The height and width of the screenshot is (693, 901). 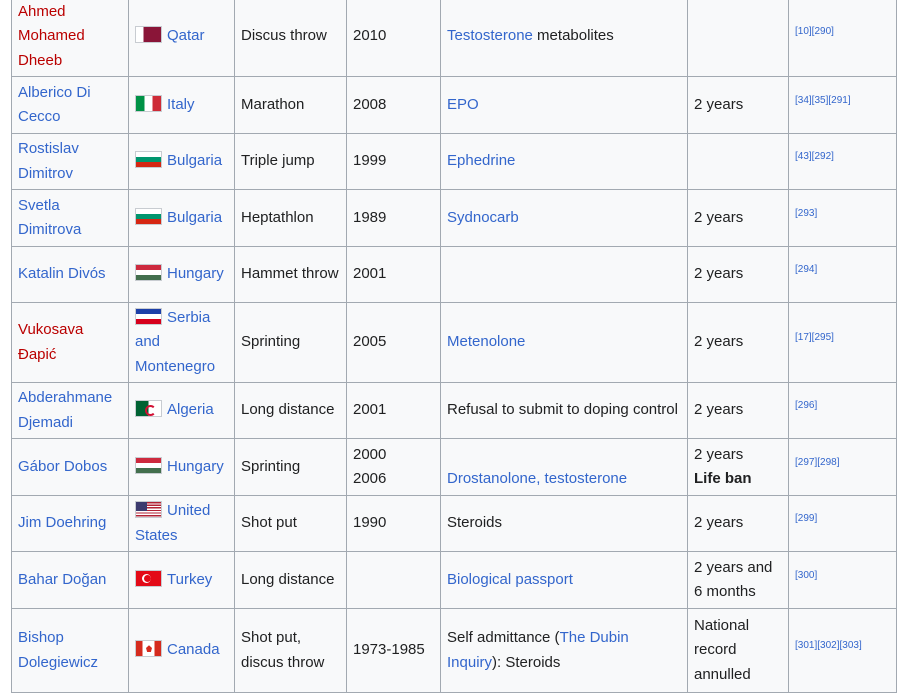 I want to click on country-cell: Serbia and Montenegro, so click(x=181, y=342).